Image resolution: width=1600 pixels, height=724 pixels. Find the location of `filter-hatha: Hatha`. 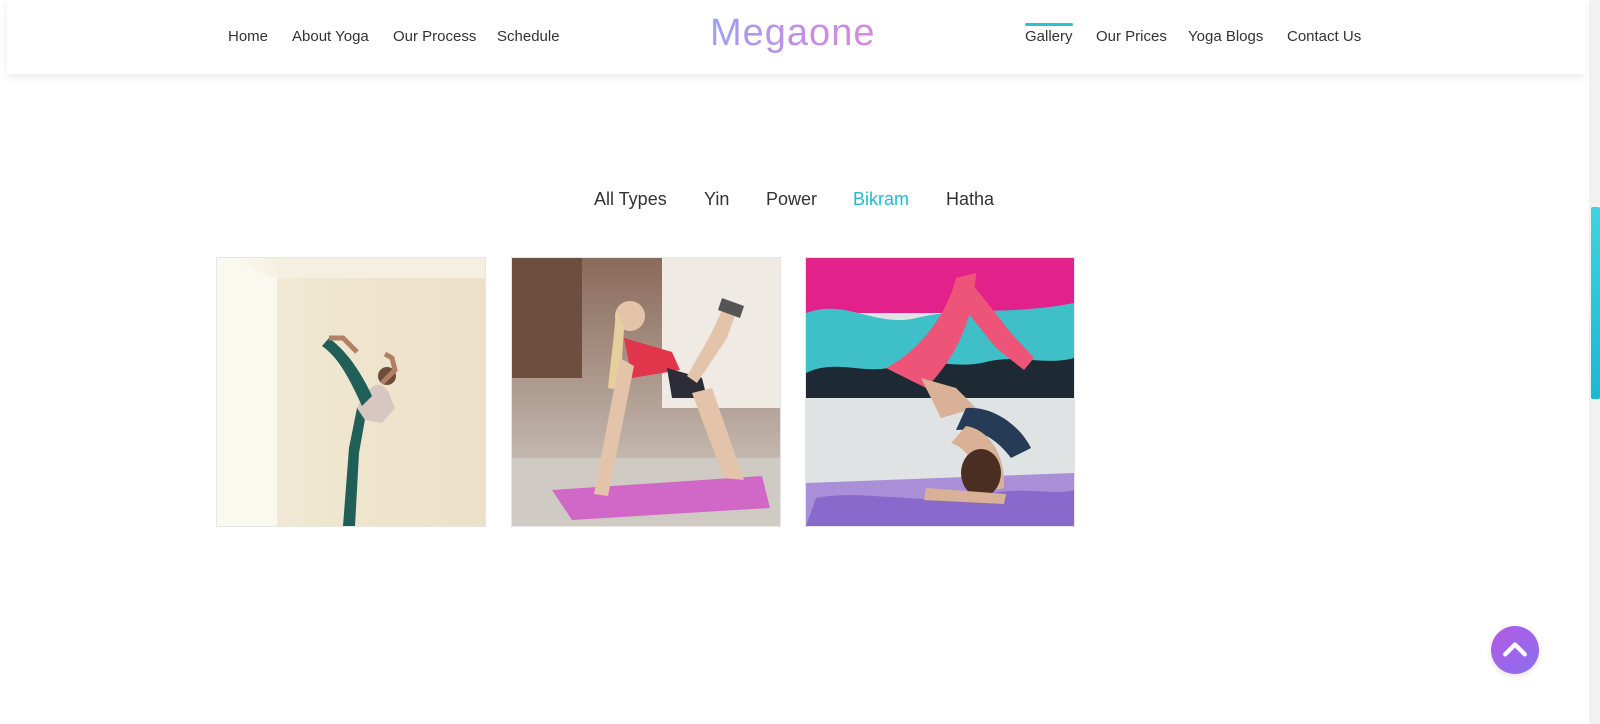

filter-hatha: Hatha is located at coordinates (970, 199).